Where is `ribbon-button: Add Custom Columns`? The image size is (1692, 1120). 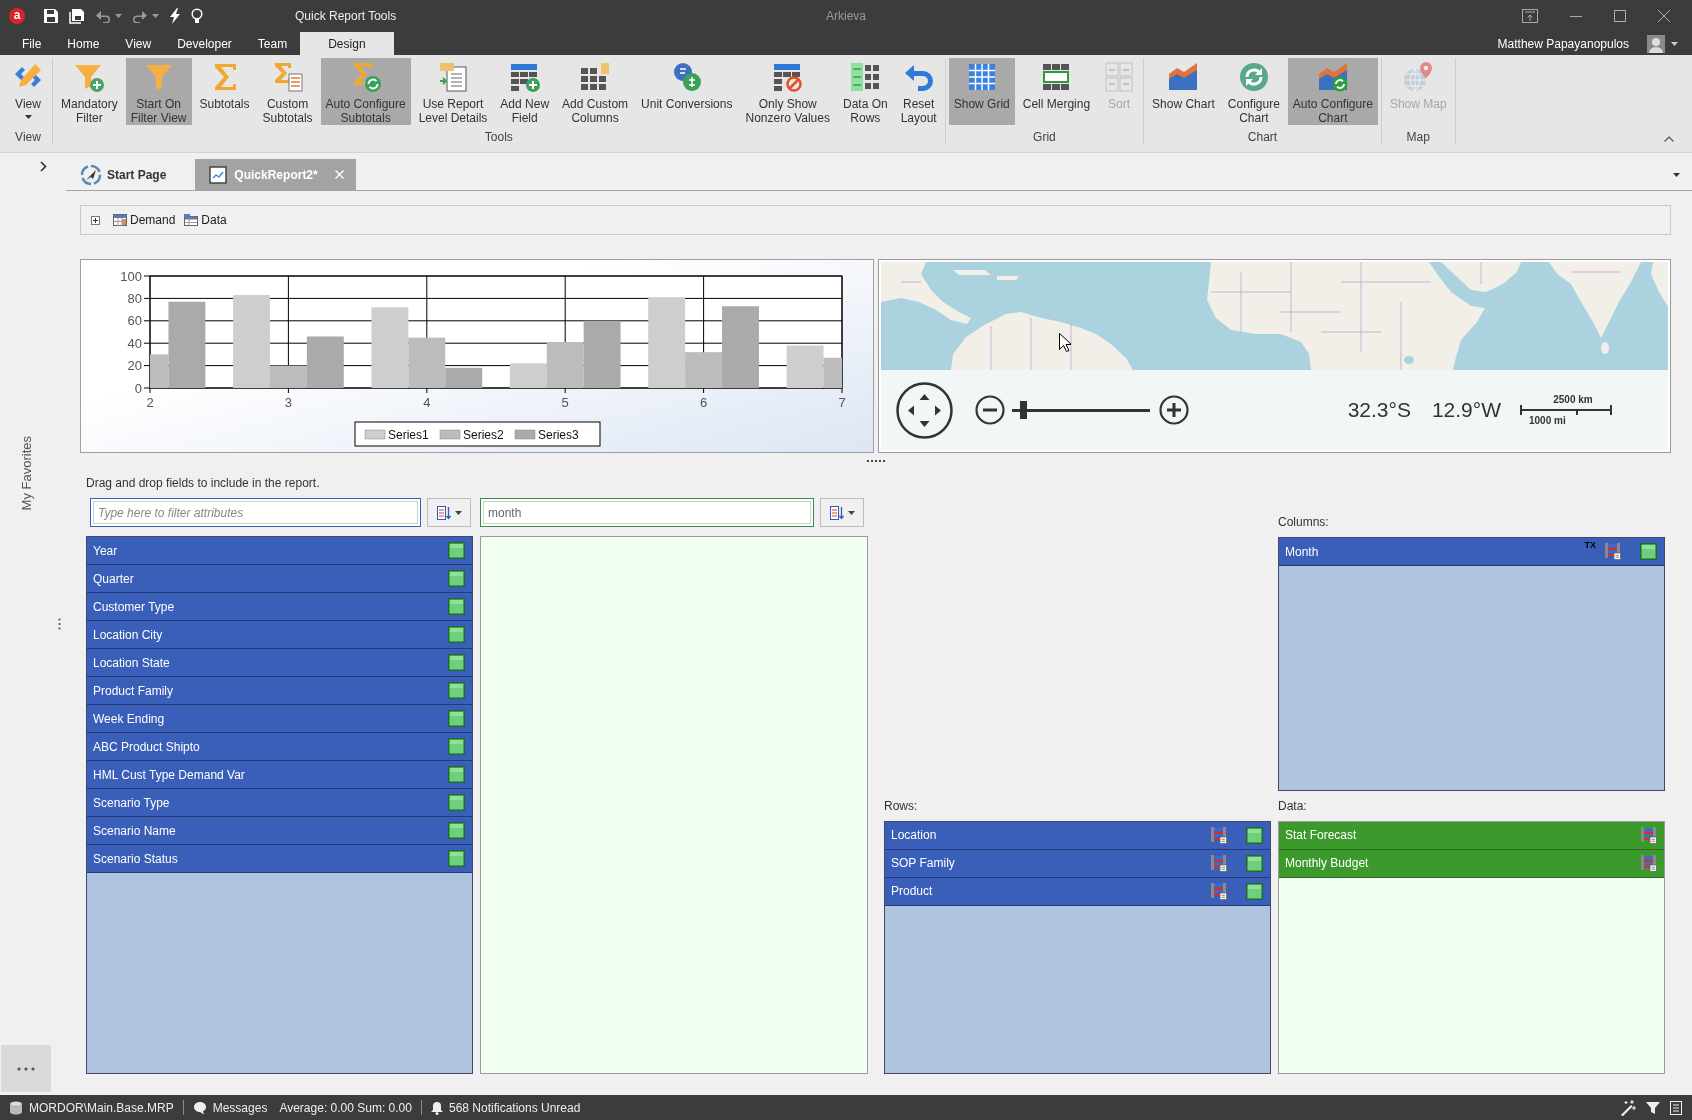
ribbon-button: Add Custom Columns is located at coordinates (595, 91).